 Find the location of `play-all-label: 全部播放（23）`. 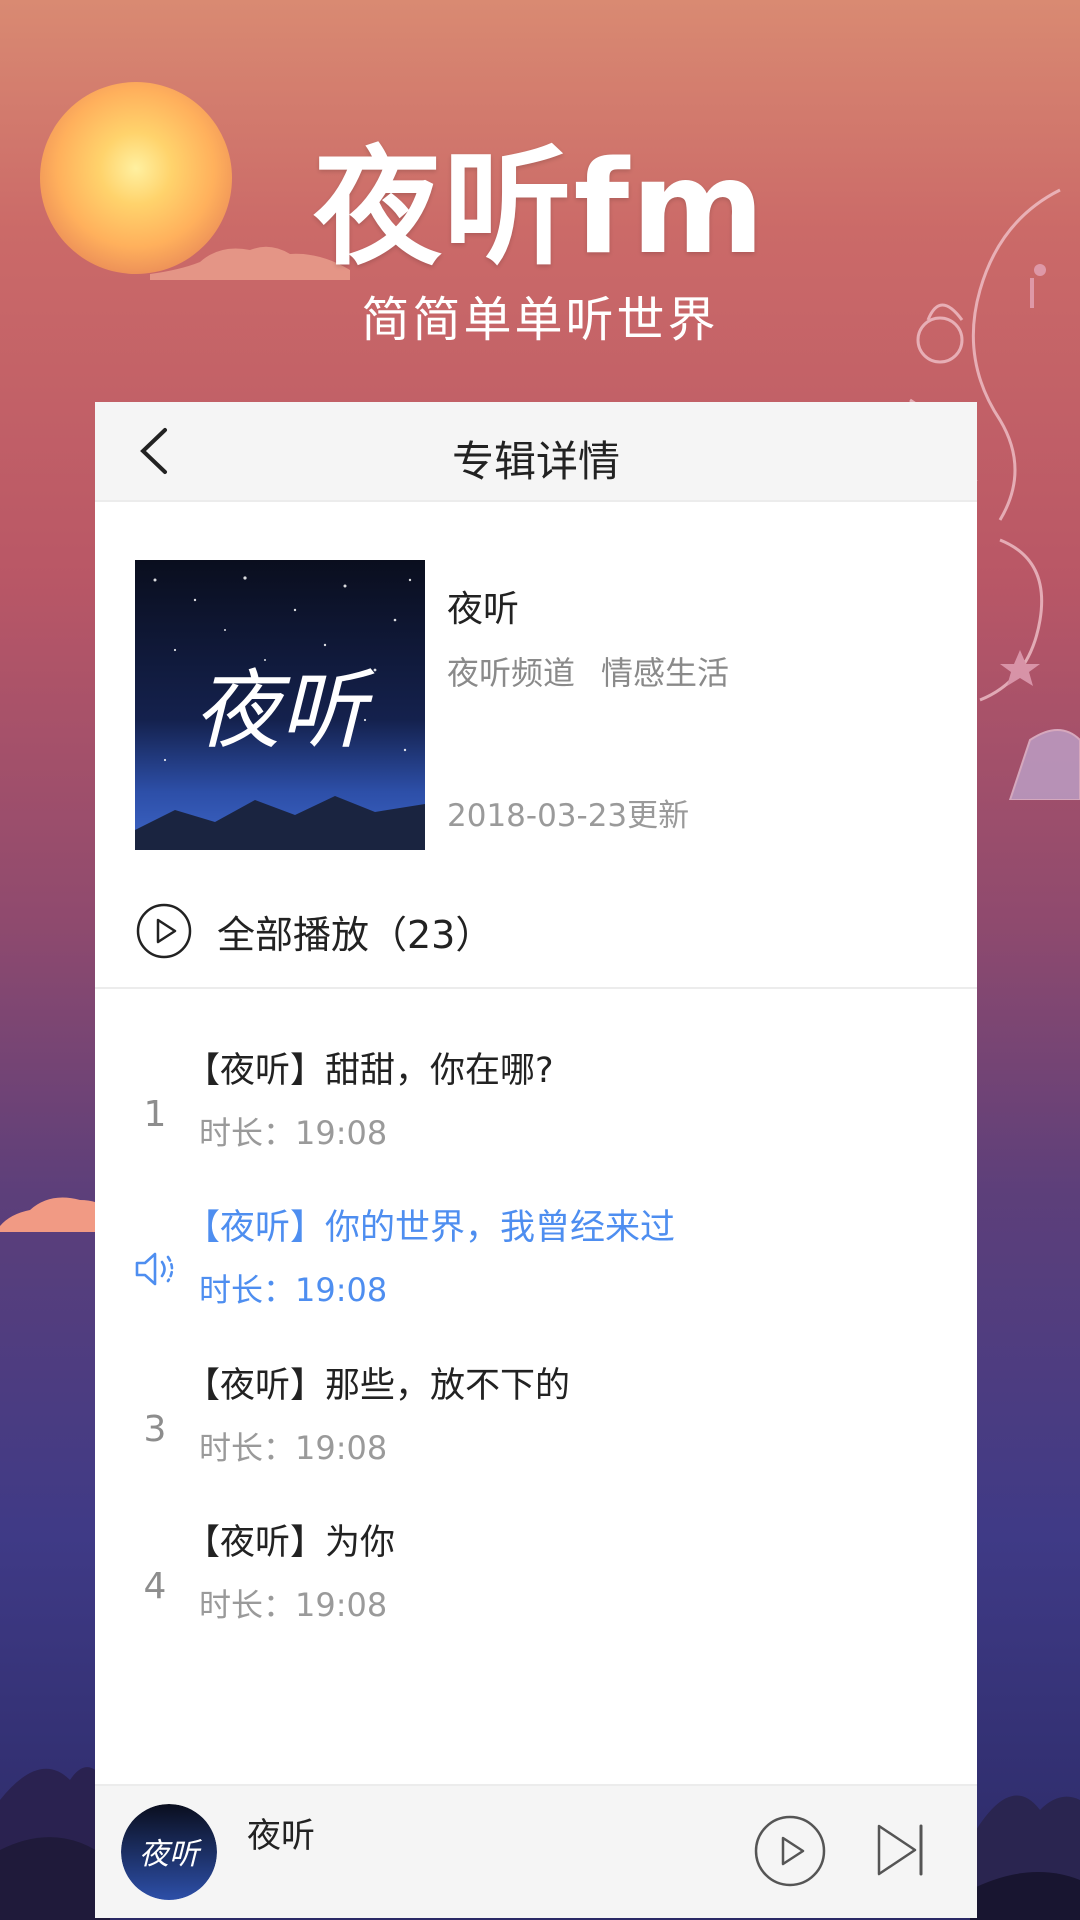

play-all-label: 全部播放（23） is located at coordinates (355, 934).